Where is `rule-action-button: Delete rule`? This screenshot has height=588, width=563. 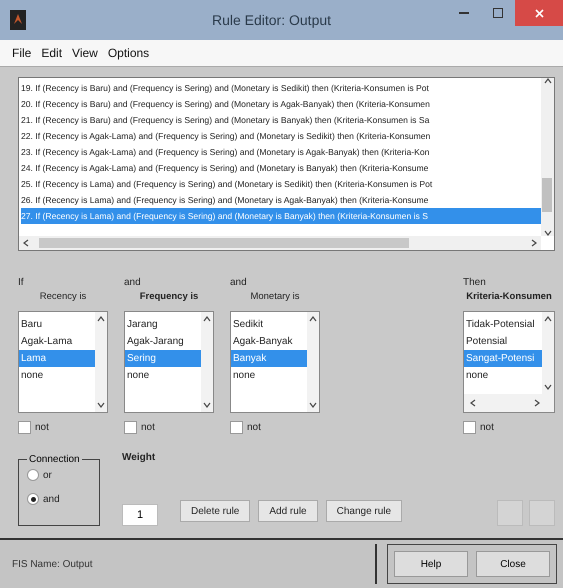 rule-action-button: Delete rule is located at coordinates (215, 511).